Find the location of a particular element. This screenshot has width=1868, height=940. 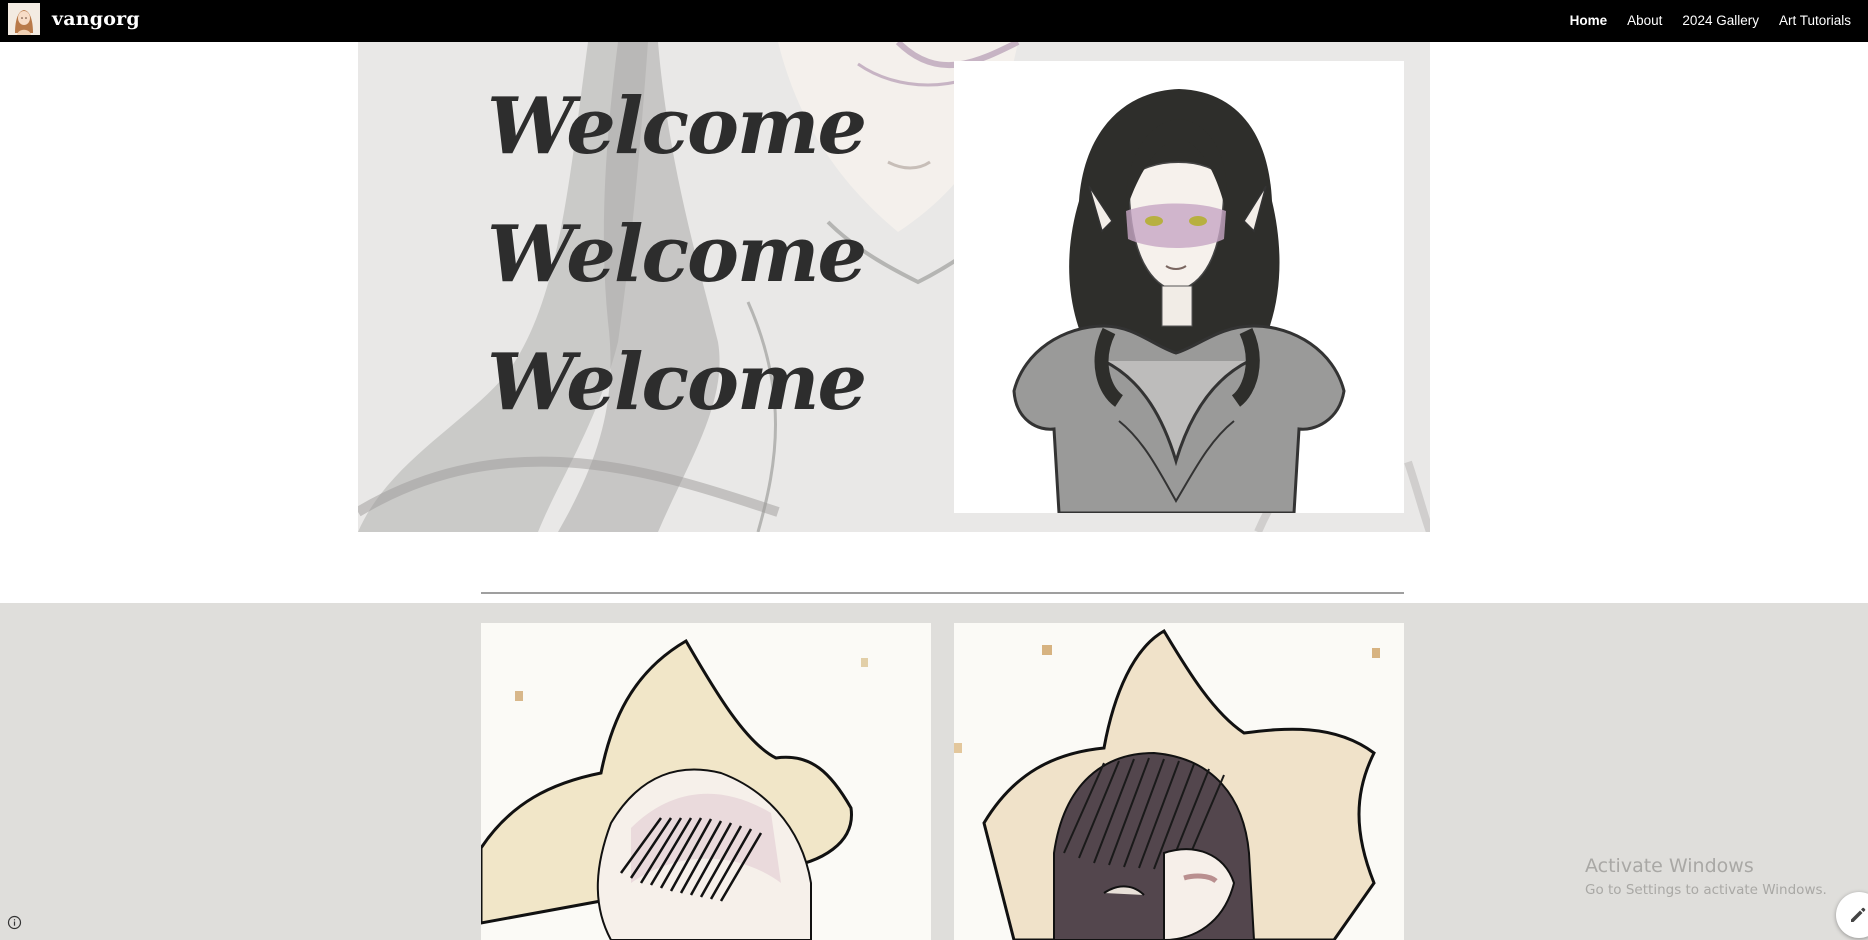

main-nav: Home About 2024 Gallery Art Tutorials is located at coordinates (1710, 20).